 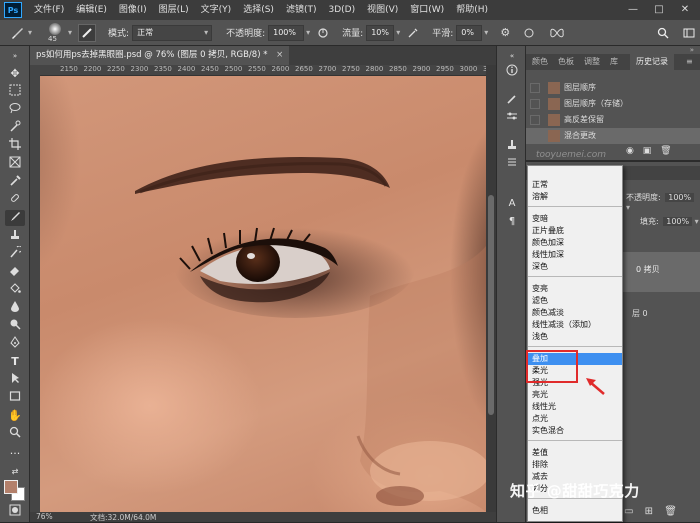 I want to click on foreground-color-swatch, so click(x=11, y=487).